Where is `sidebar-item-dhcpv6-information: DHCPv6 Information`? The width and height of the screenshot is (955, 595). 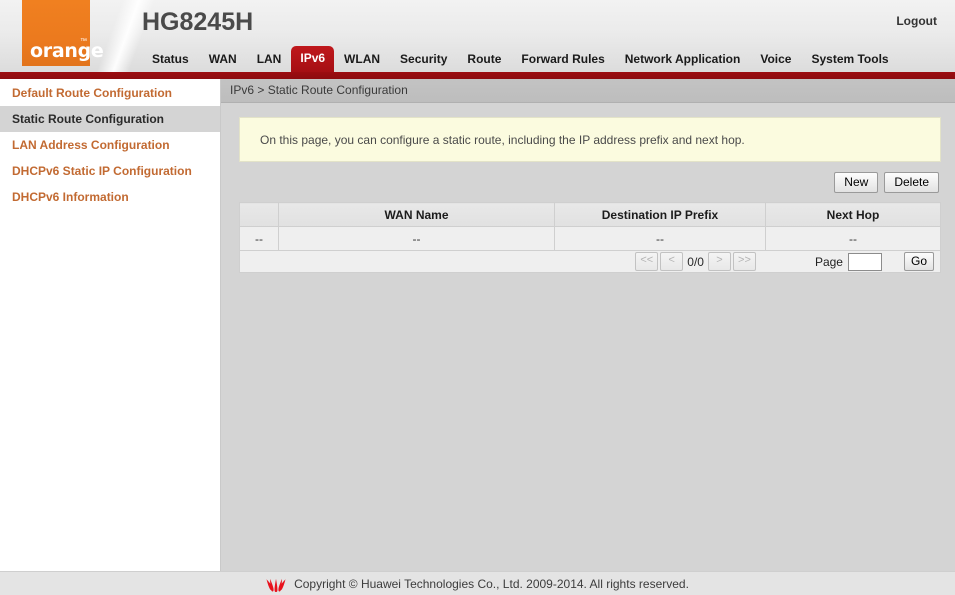 sidebar-item-dhcpv6-information: DHCPv6 Information is located at coordinates (110, 197).